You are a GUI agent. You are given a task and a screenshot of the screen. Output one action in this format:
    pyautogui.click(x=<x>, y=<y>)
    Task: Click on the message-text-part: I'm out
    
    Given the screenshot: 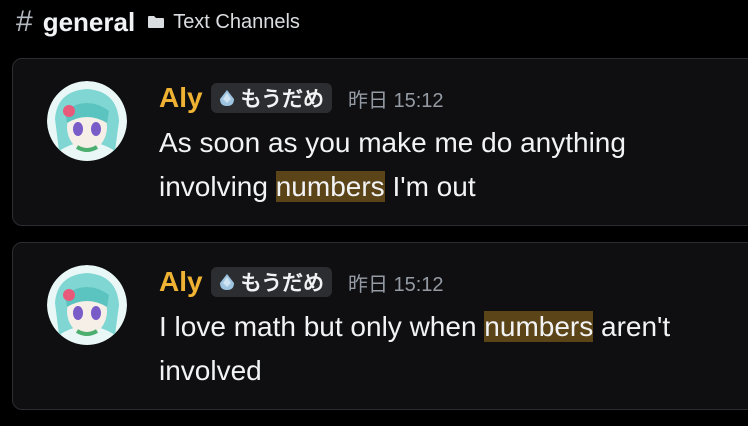 What is the action you would take?
    pyautogui.click(x=430, y=186)
    